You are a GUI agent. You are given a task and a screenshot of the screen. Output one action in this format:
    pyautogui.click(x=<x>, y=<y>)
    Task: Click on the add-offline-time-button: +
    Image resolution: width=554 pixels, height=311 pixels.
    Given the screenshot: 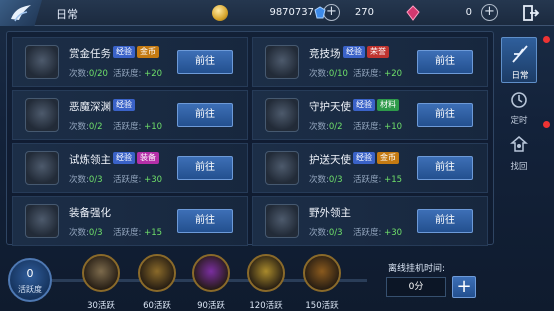 What is the action you would take?
    pyautogui.click(x=464, y=287)
    